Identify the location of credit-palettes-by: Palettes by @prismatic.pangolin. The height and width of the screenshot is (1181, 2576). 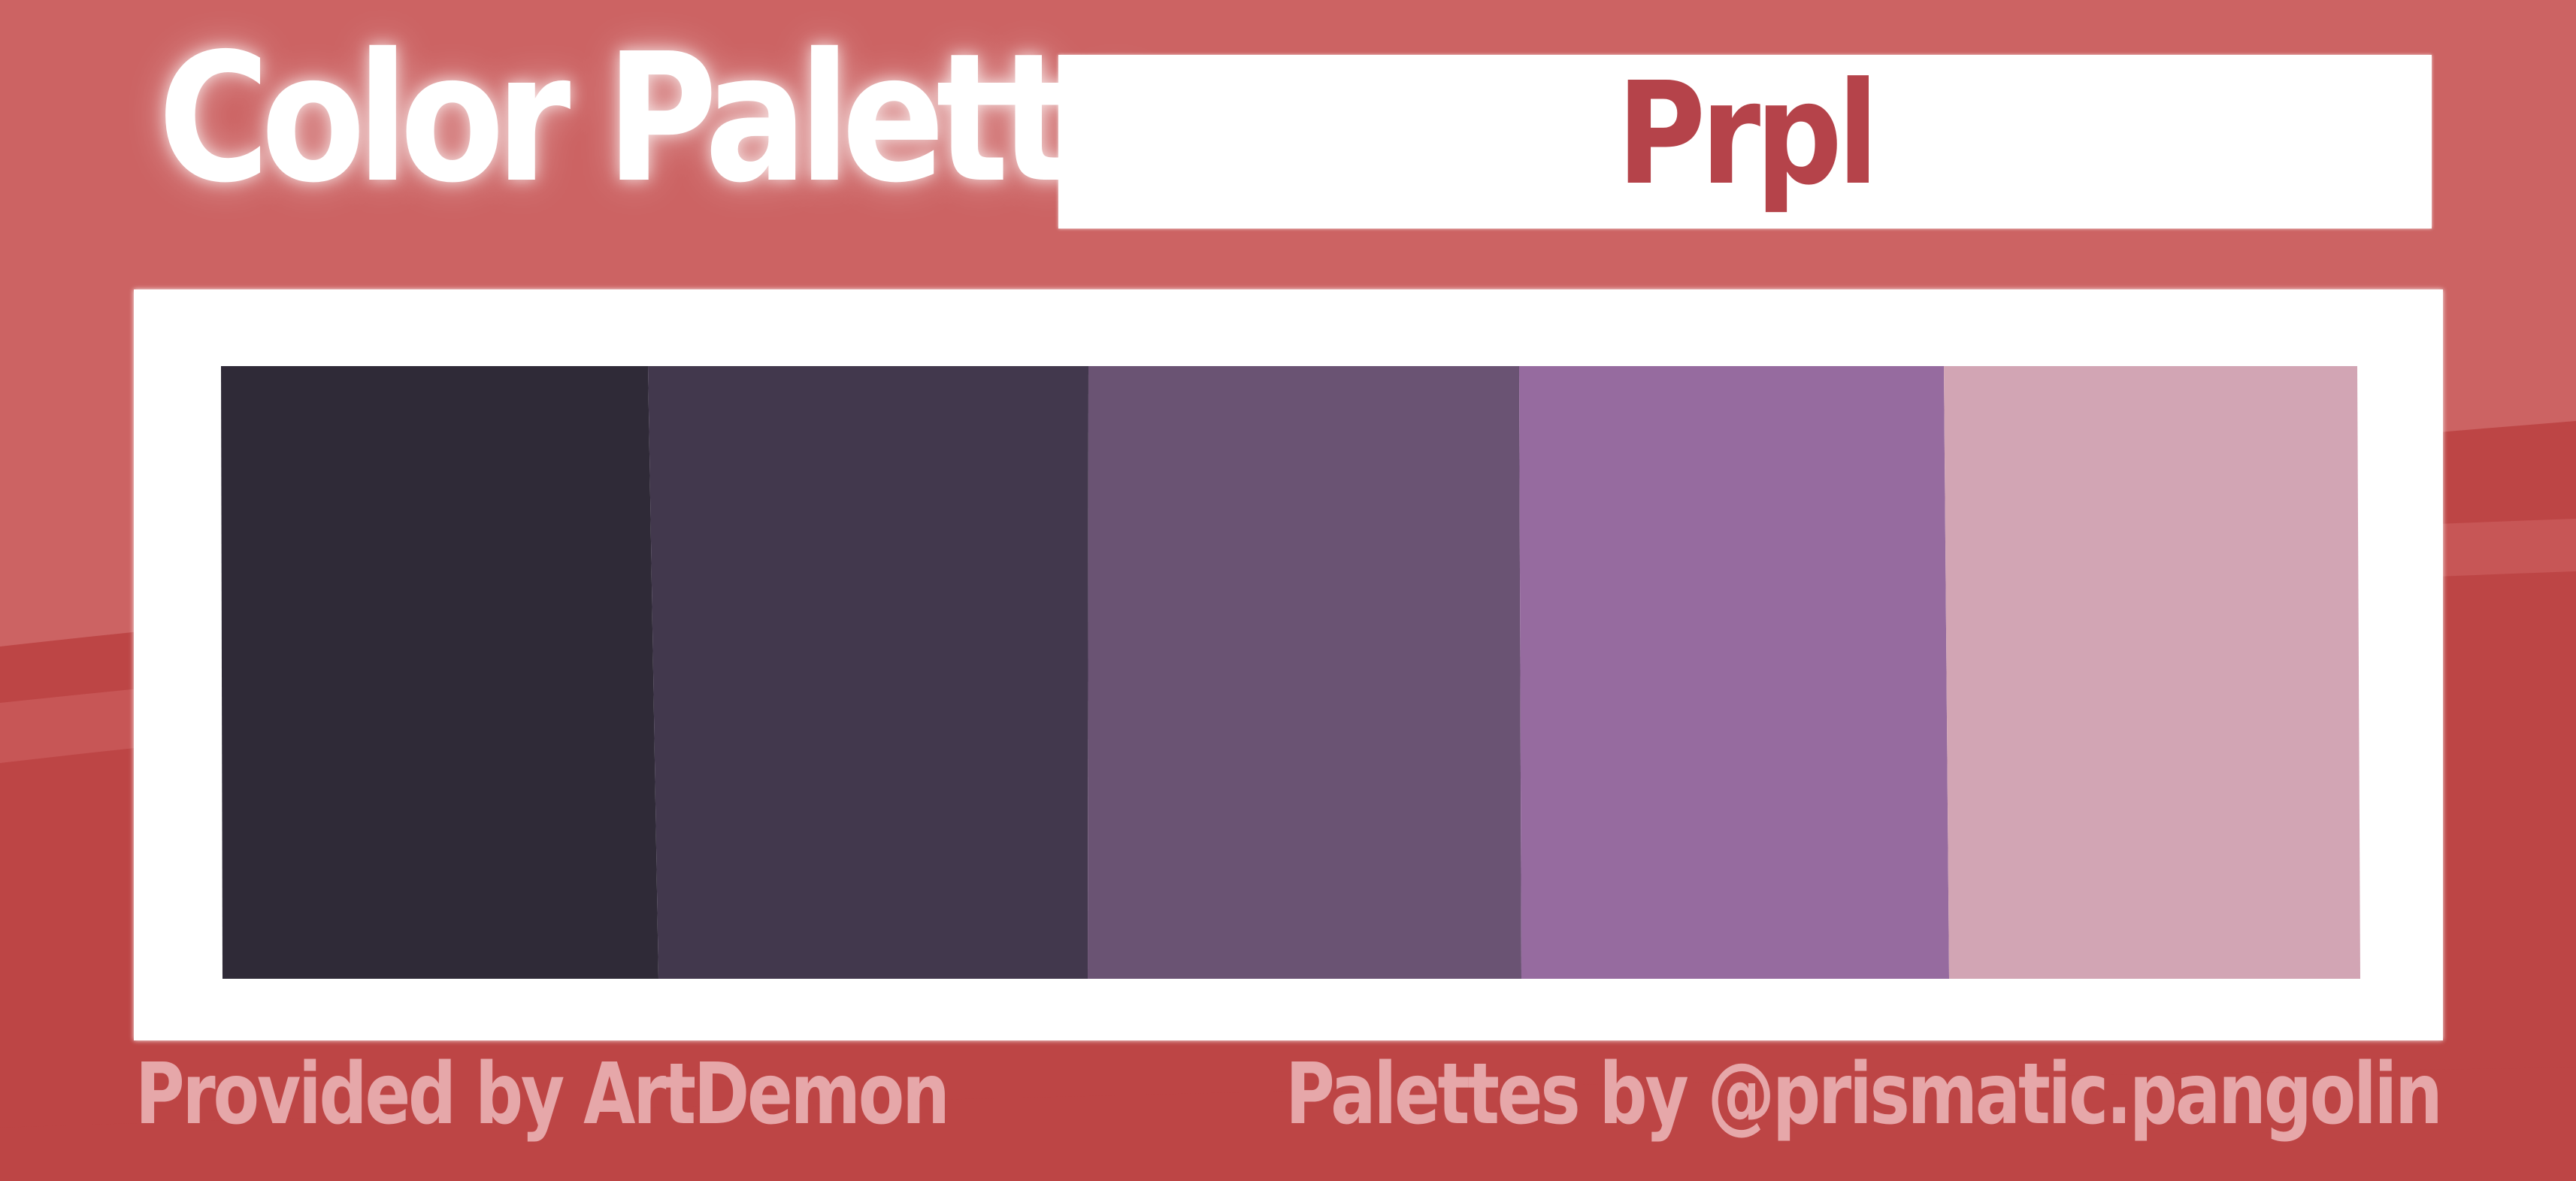
(1864, 1094).